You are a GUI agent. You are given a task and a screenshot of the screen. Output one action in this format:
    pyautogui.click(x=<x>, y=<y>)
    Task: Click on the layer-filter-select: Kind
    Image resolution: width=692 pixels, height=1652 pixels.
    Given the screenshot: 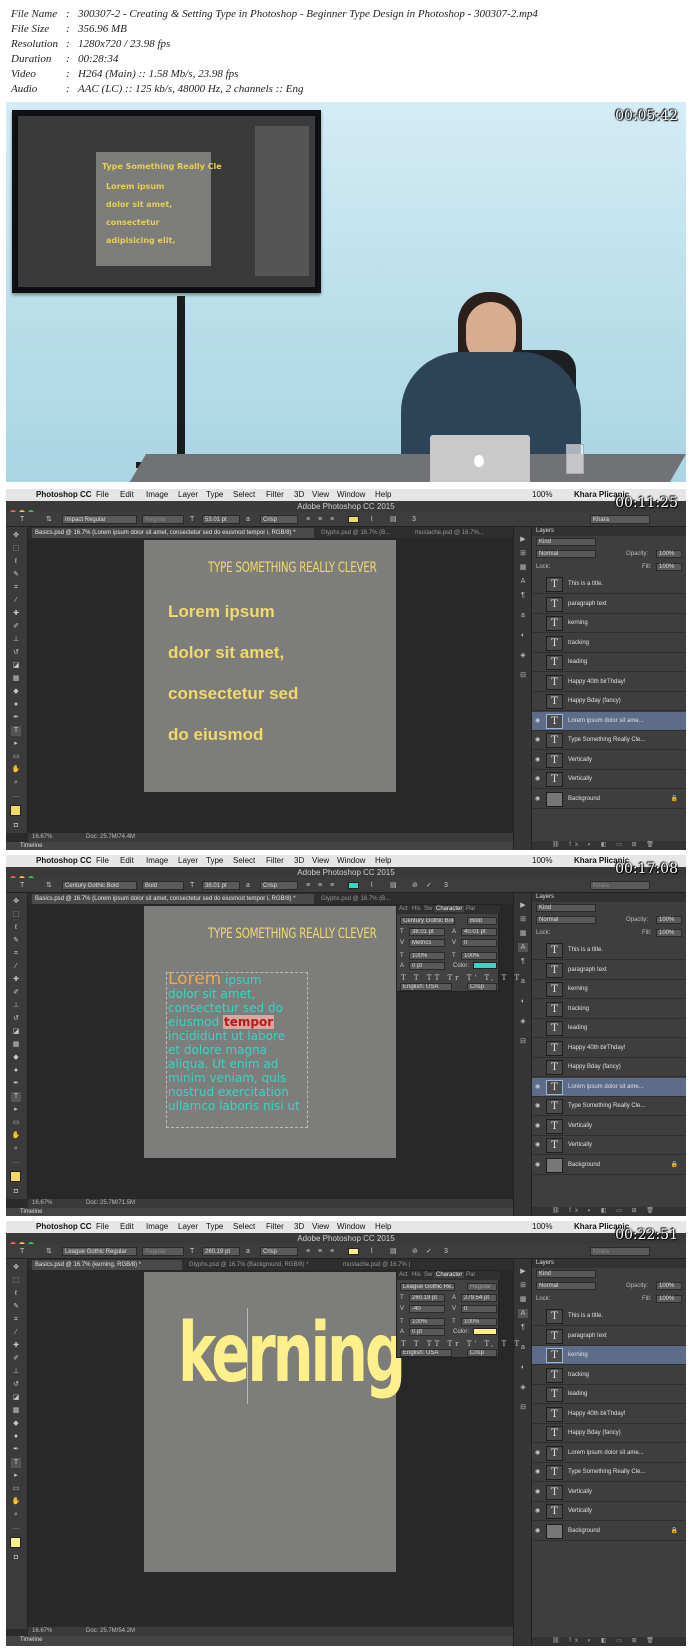 What is the action you would take?
    pyautogui.click(x=566, y=908)
    